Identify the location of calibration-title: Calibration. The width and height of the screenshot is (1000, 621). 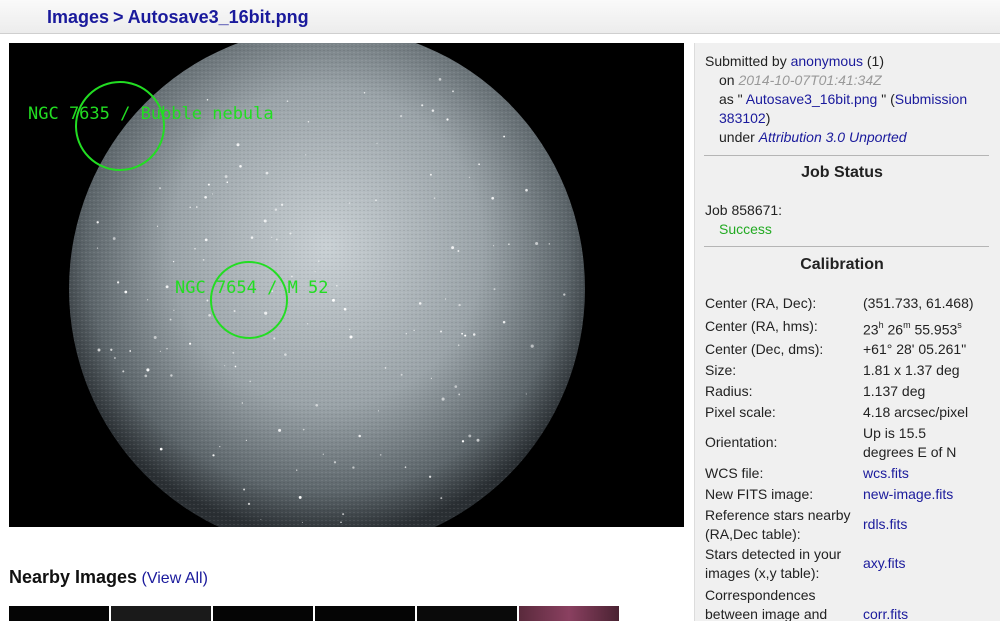
(842, 264).